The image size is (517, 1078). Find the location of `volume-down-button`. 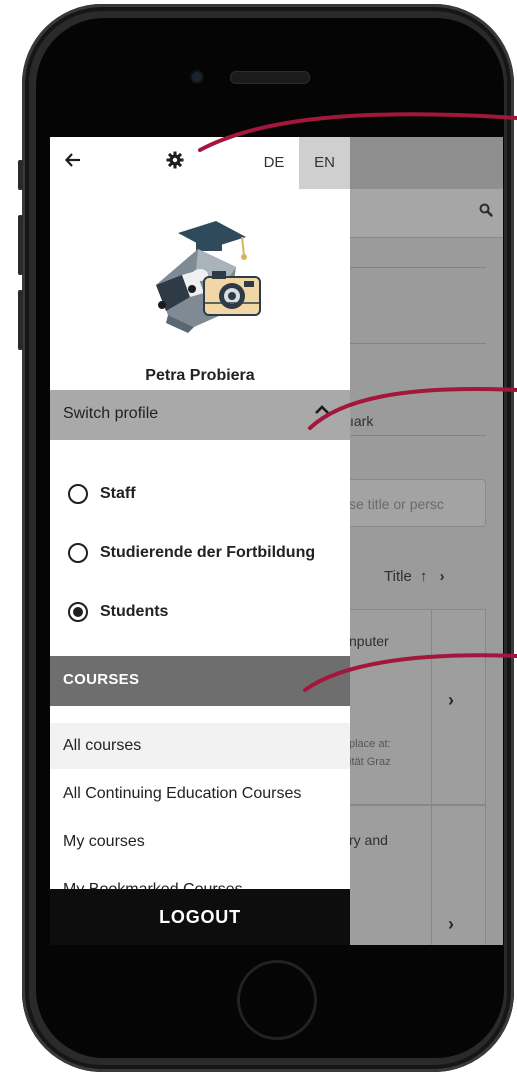

volume-down-button is located at coordinates (20, 320).